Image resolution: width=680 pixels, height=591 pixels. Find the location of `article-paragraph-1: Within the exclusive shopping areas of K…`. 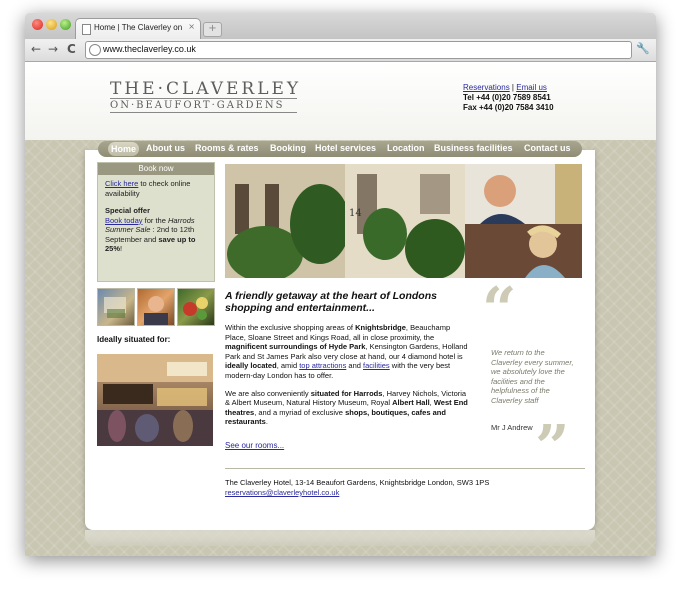

article-paragraph-1: Within the exclusive shopping areas of K… is located at coordinates (347, 352).